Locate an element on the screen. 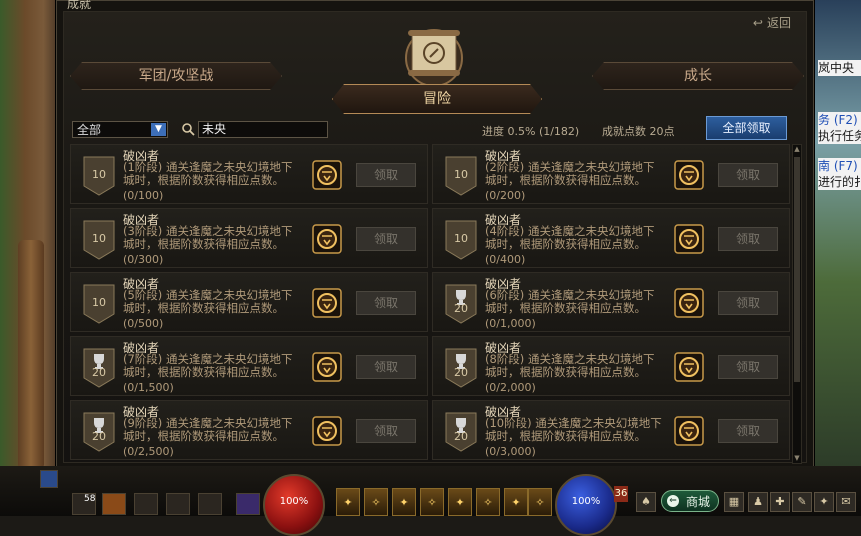 This screenshot has width=861, height=536. scroll-up-icon: ▲ is located at coordinates (797, 149).